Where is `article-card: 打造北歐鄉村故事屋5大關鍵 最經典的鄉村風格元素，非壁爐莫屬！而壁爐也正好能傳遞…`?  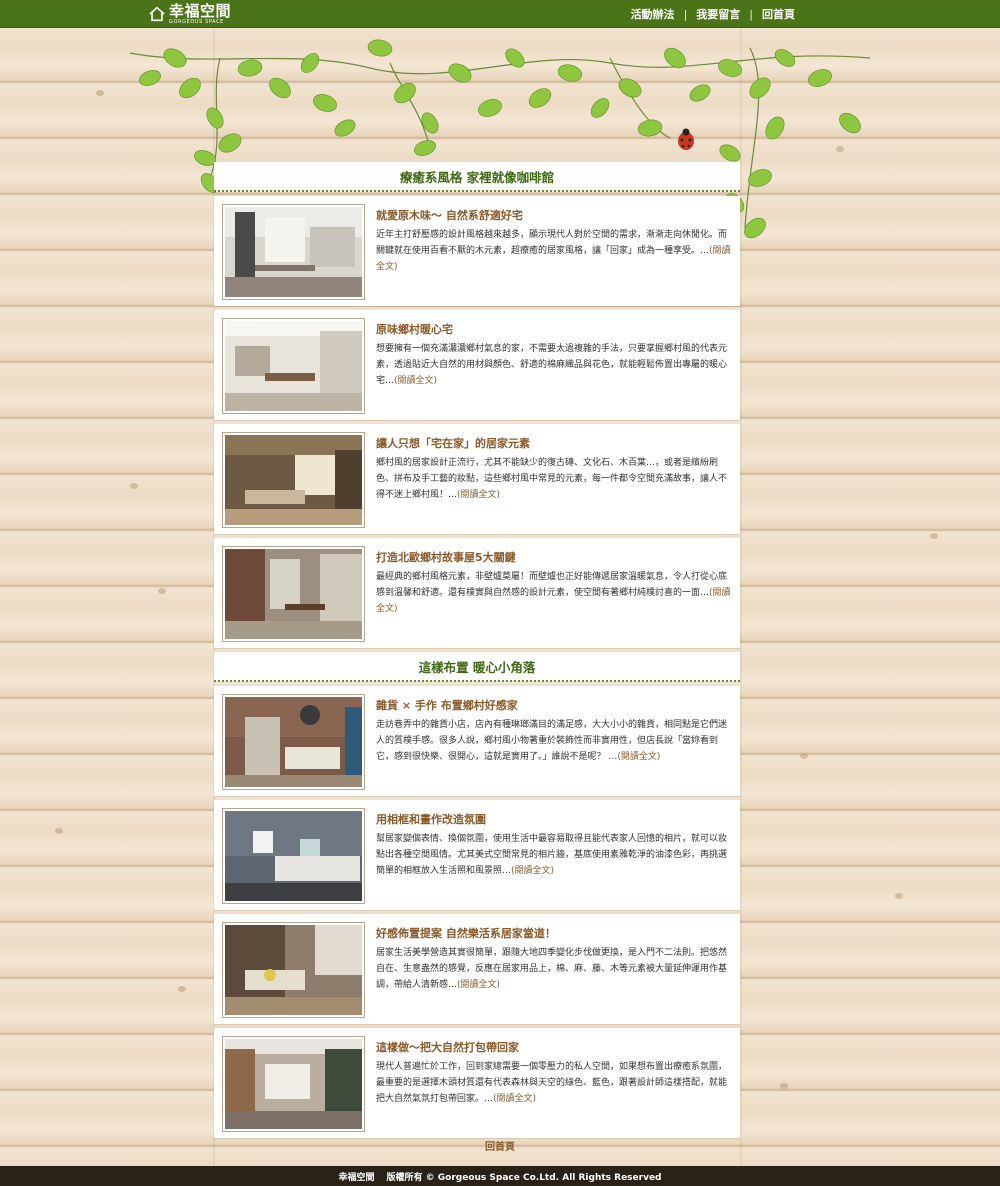
article-card: 打造北歐鄉村故事屋5大關鍵 最經典的鄉村風格元素，非壁爐莫屬！而壁爐也正好能傳遞… is located at coordinates (477, 593).